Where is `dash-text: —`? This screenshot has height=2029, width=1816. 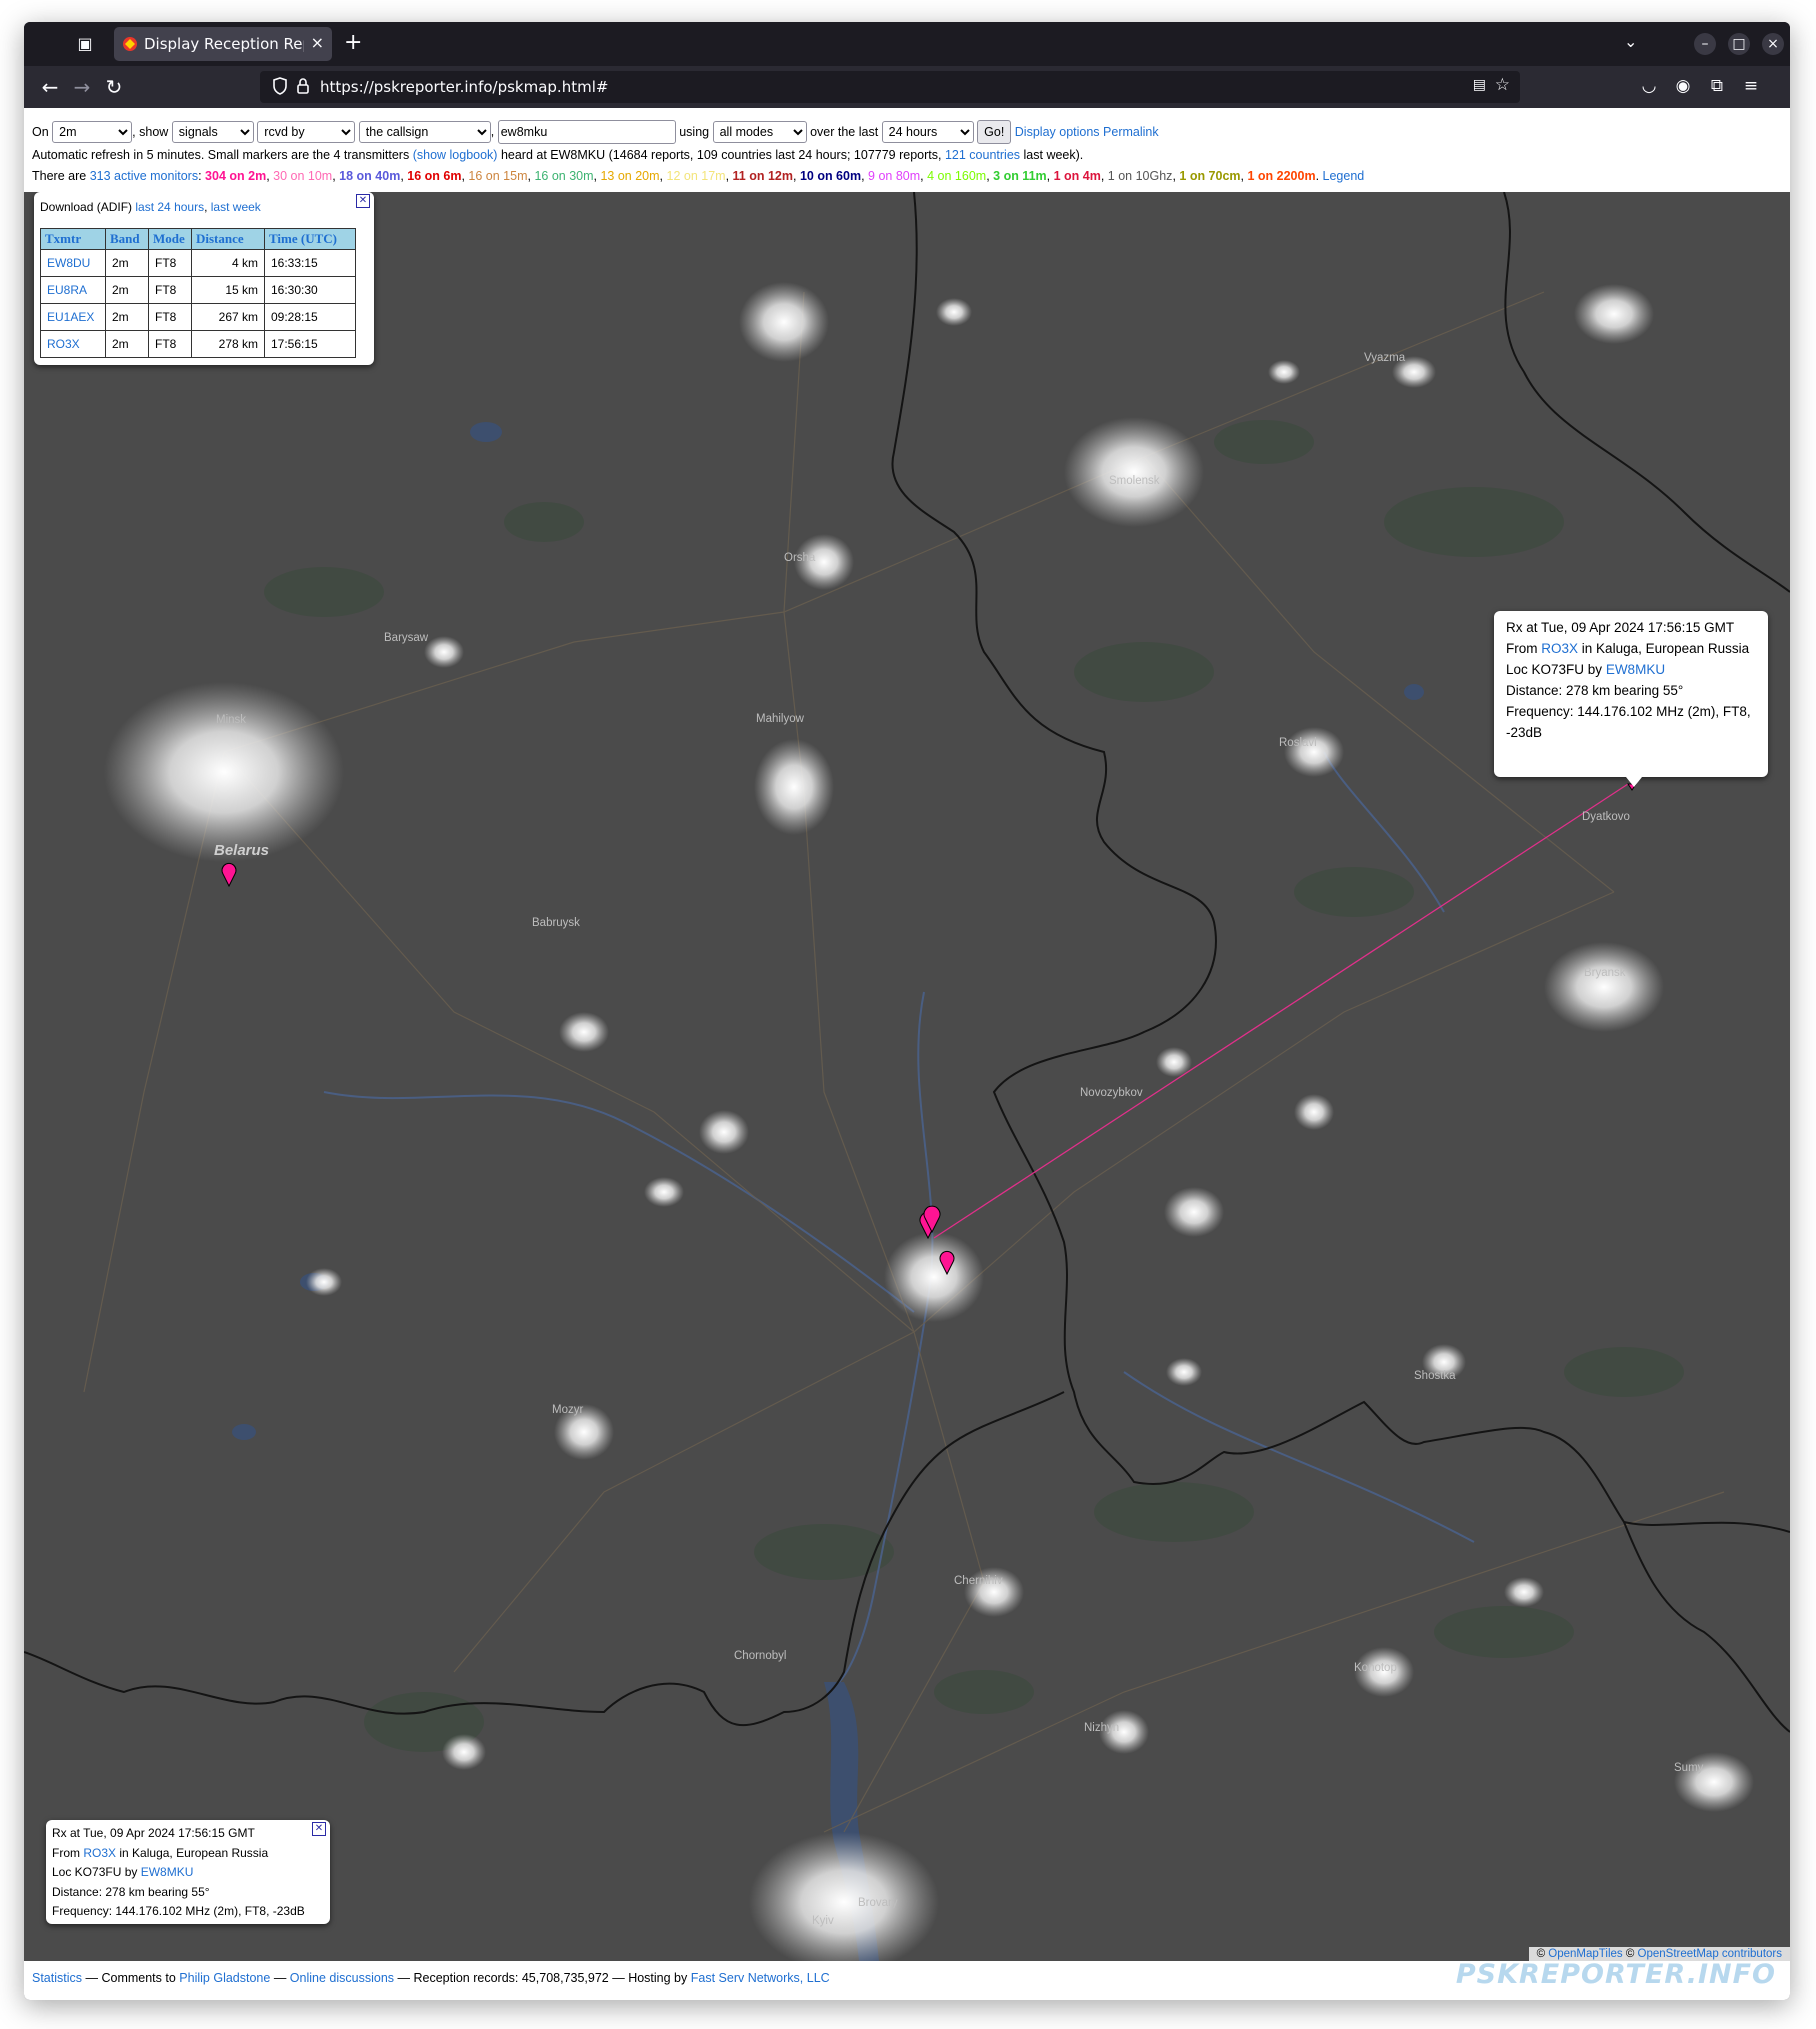 dash-text: — is located at coordinates (280, 1978).